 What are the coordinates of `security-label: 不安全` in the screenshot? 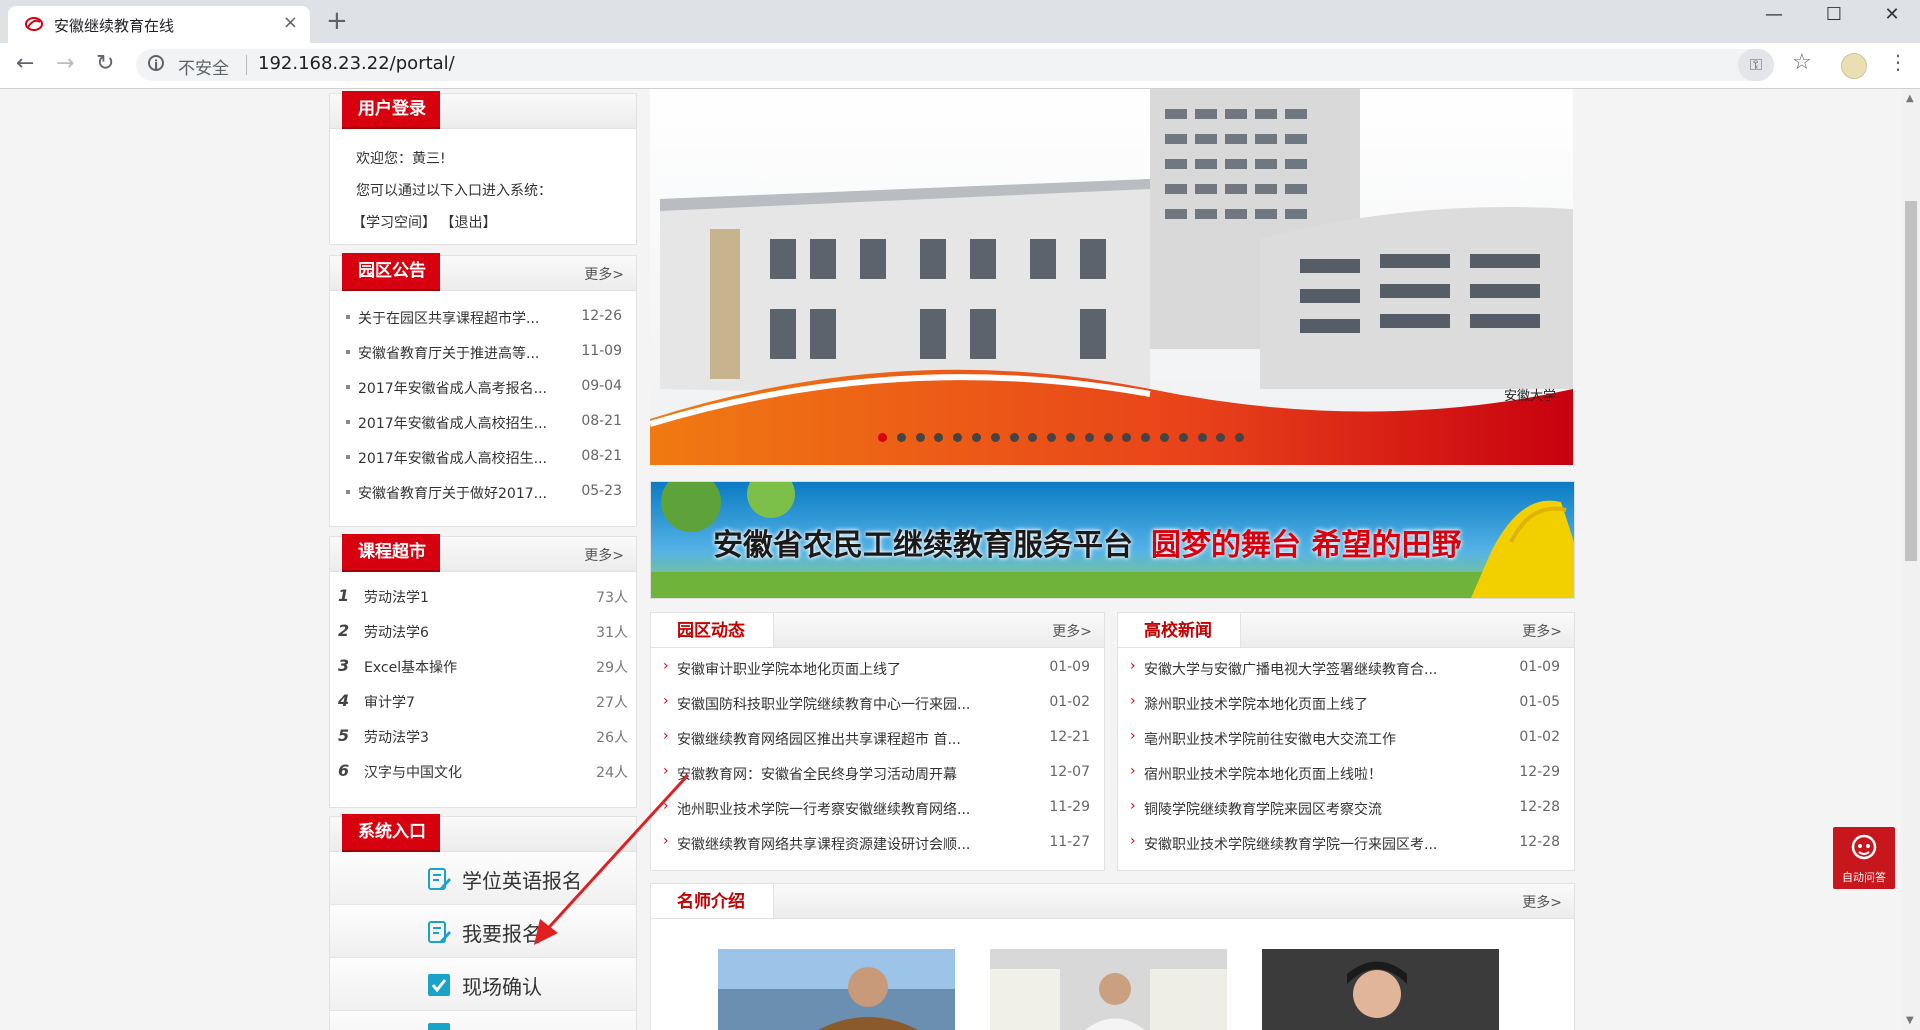 It's located at (203, 66).